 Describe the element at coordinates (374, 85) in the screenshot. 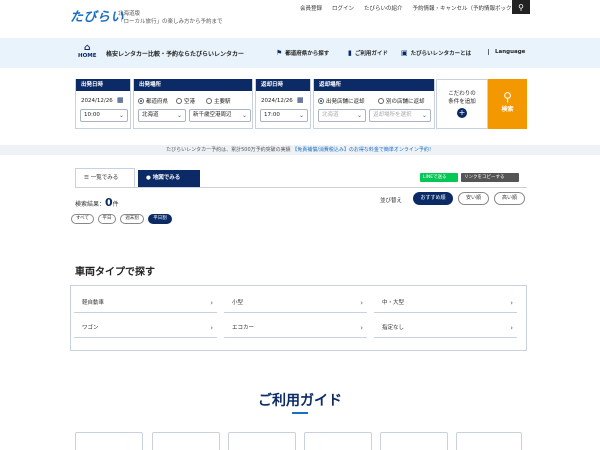

I see `return-place-header: 返却場所` at that location.